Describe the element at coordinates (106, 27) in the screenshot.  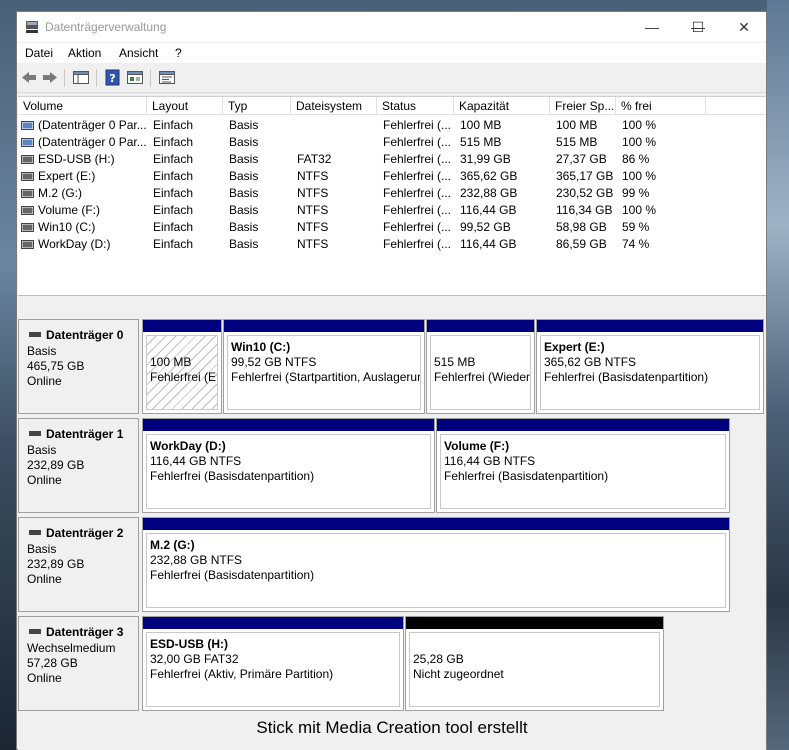
I see `window-title: Datenträgerverwaltung` at that location.